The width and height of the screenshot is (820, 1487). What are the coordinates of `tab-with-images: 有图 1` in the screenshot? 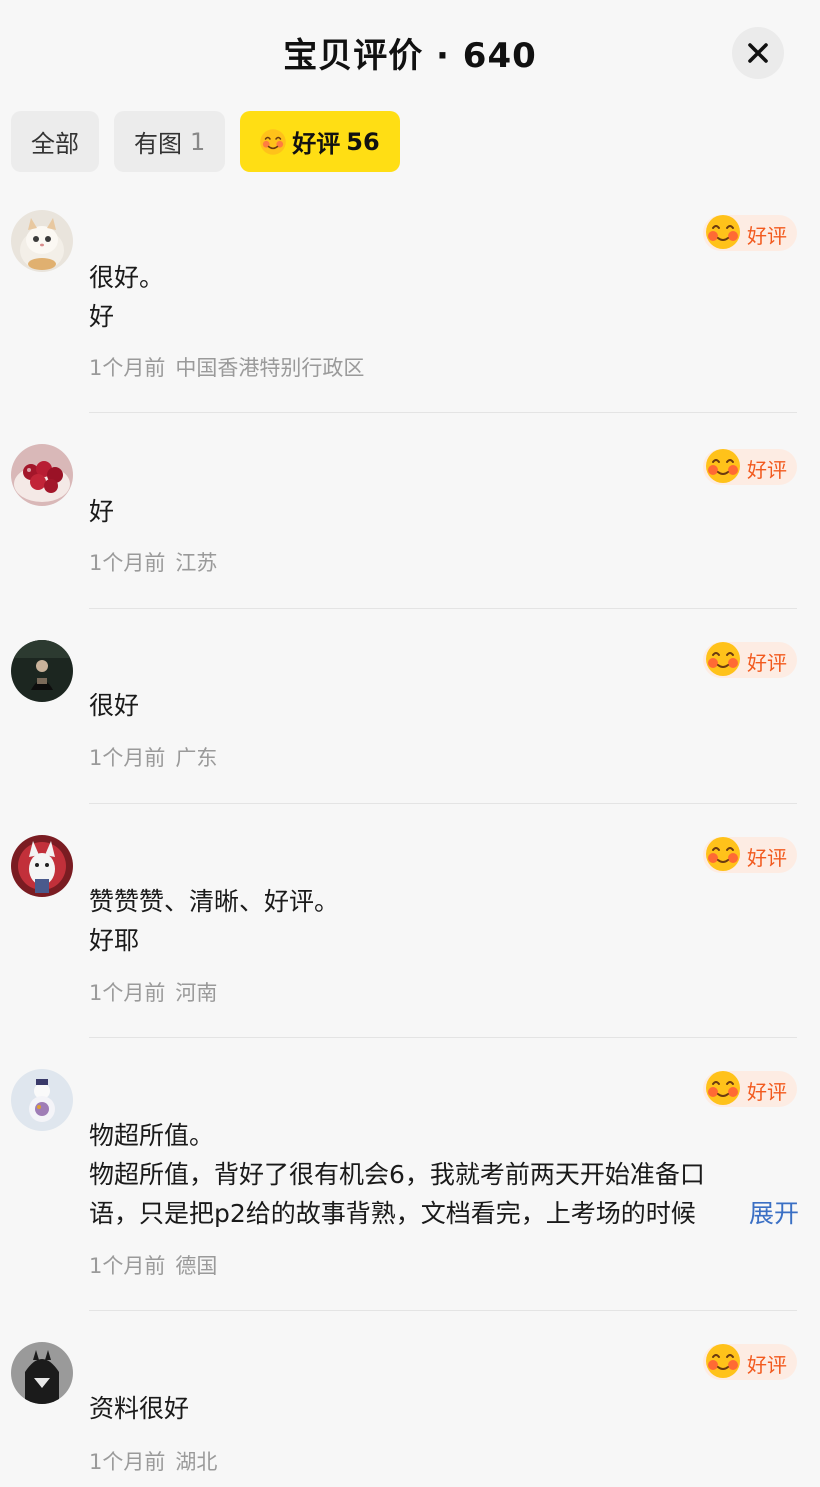 It's located at (170, 141).